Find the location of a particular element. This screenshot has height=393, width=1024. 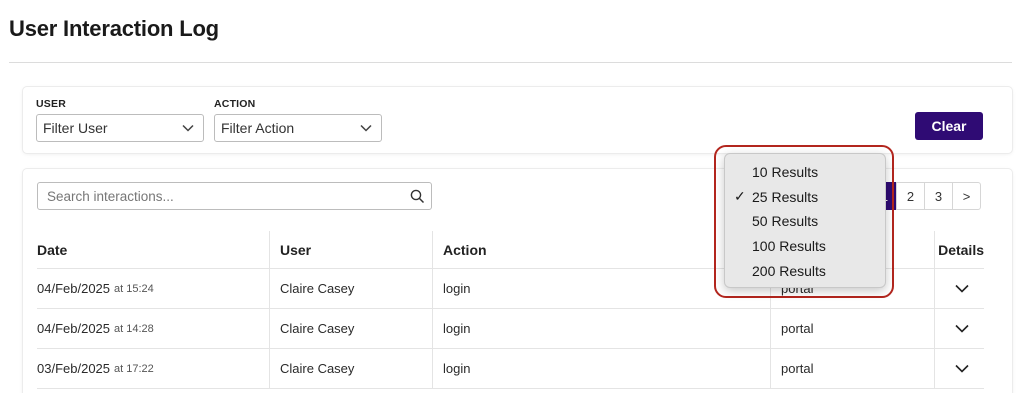

page-button-2: 2 is located at coordinates (910, 196).